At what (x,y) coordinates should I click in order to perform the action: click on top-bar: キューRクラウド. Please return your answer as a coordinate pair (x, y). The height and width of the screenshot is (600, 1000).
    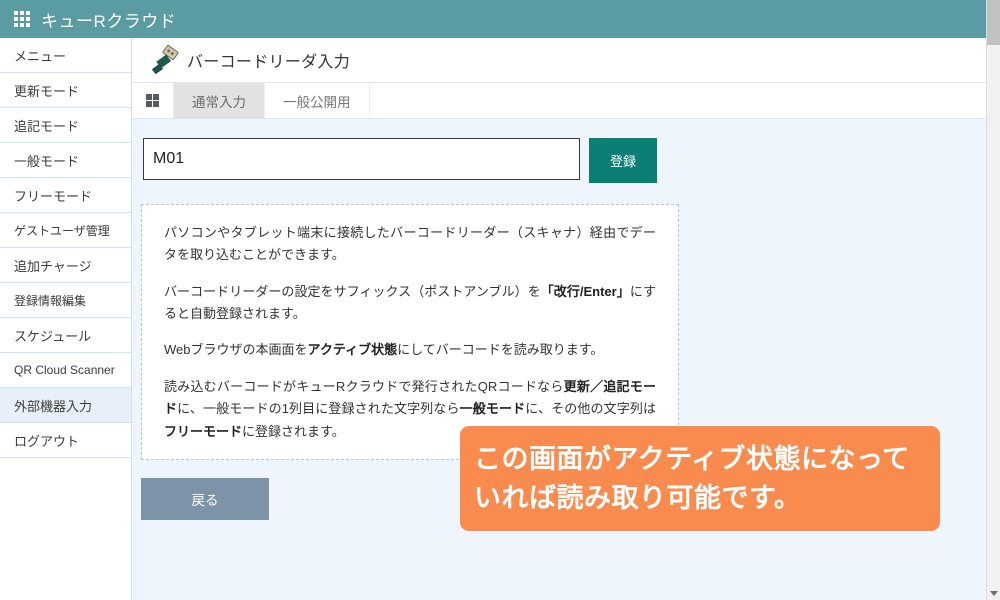
    Looking at the image, I should click on (493, 19).